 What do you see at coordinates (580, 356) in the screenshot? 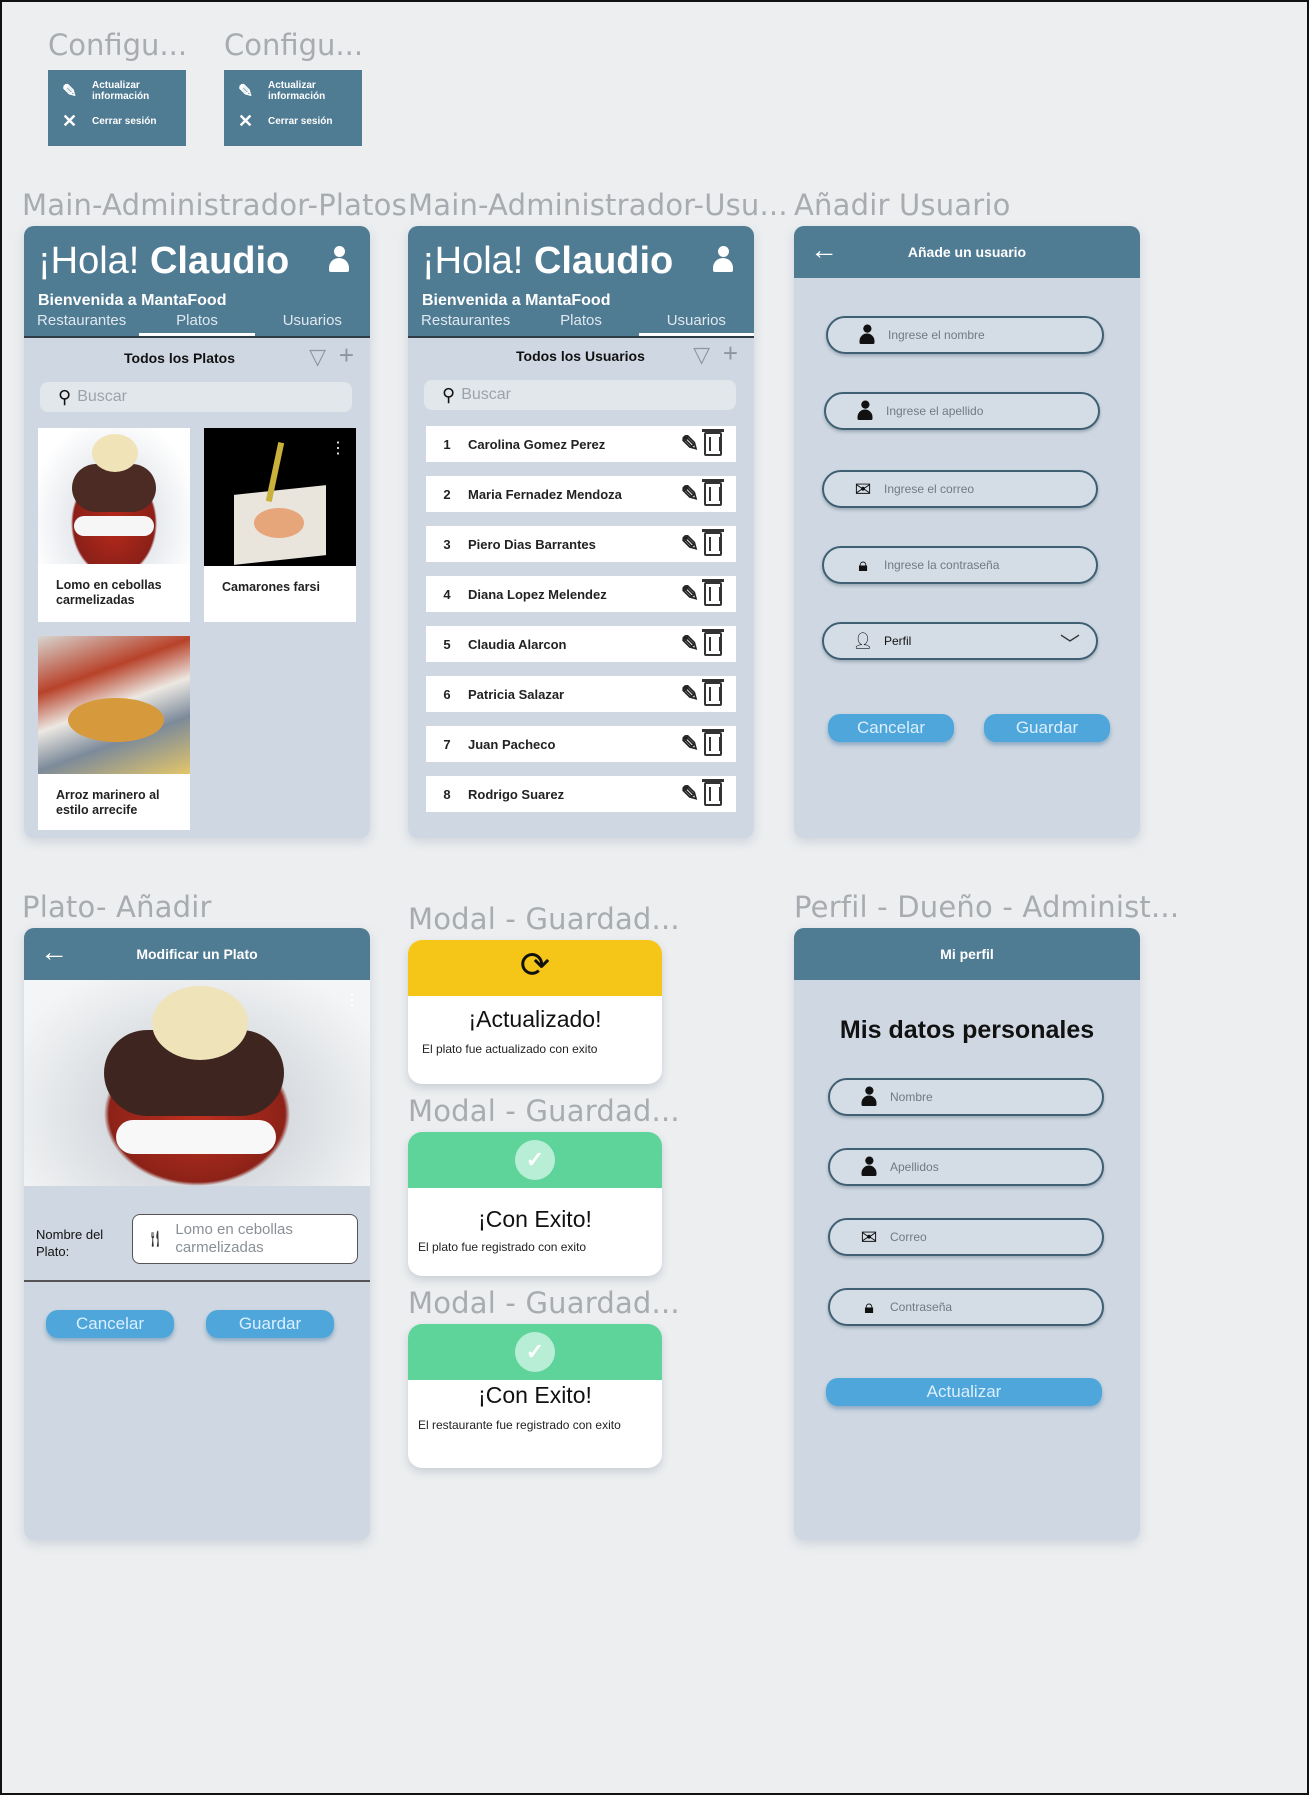
I see `section-title: Todos los Usuarios` at bounding box center [580, 356].